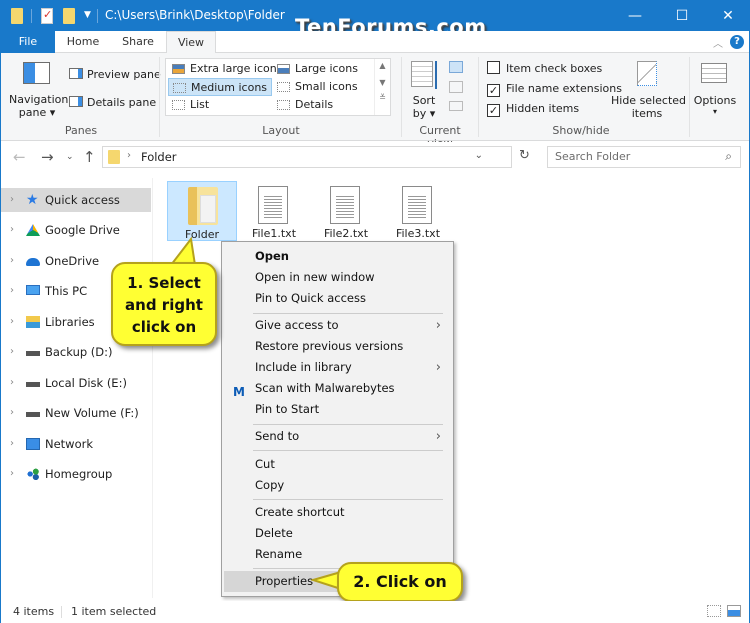  Describe the element at coordinates (337, 485) in the screenshot. I see `menu-item-copy: Copy` at that location.